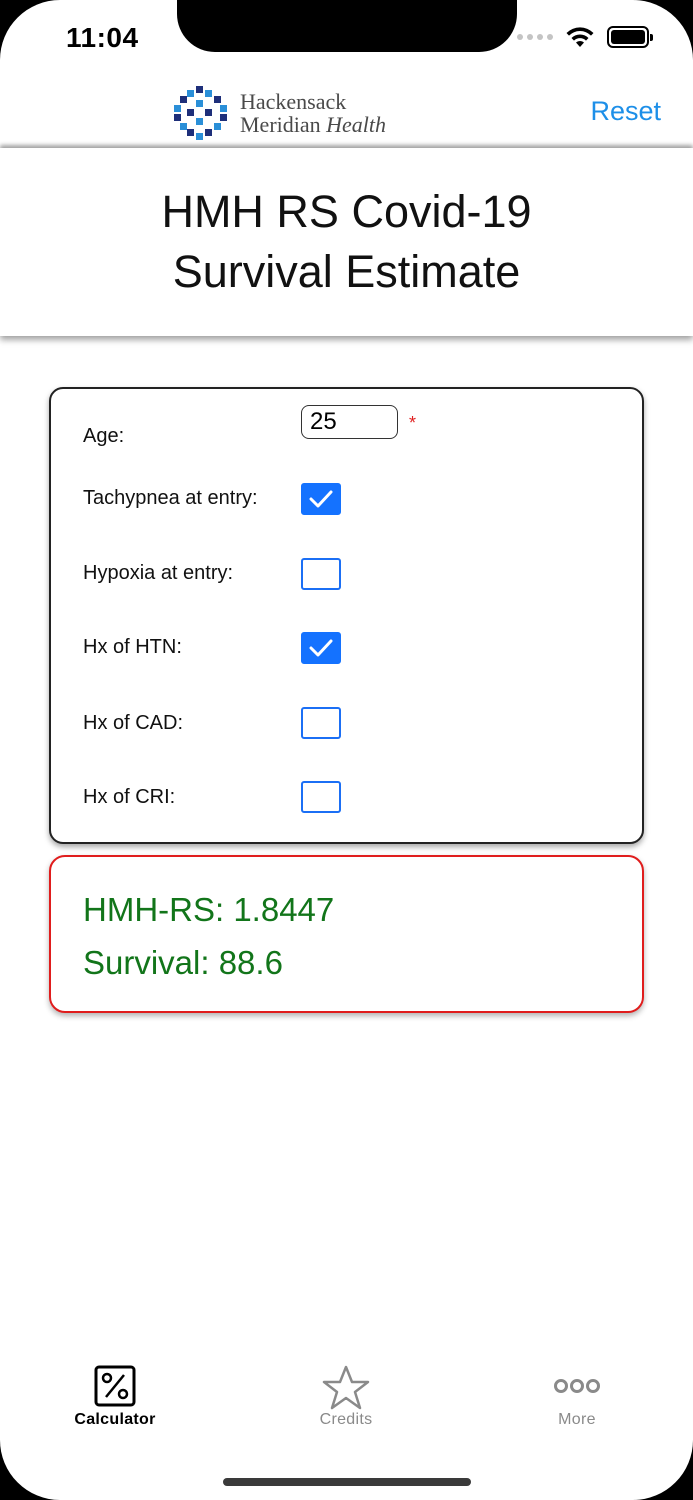 Image resolution: width=693 pixels, height=1500 pixels. What do you see at coordinates (183, 962) in the screenshot?
I see `survival-value: Survival: 88.6` at bounding box center [183, 962].